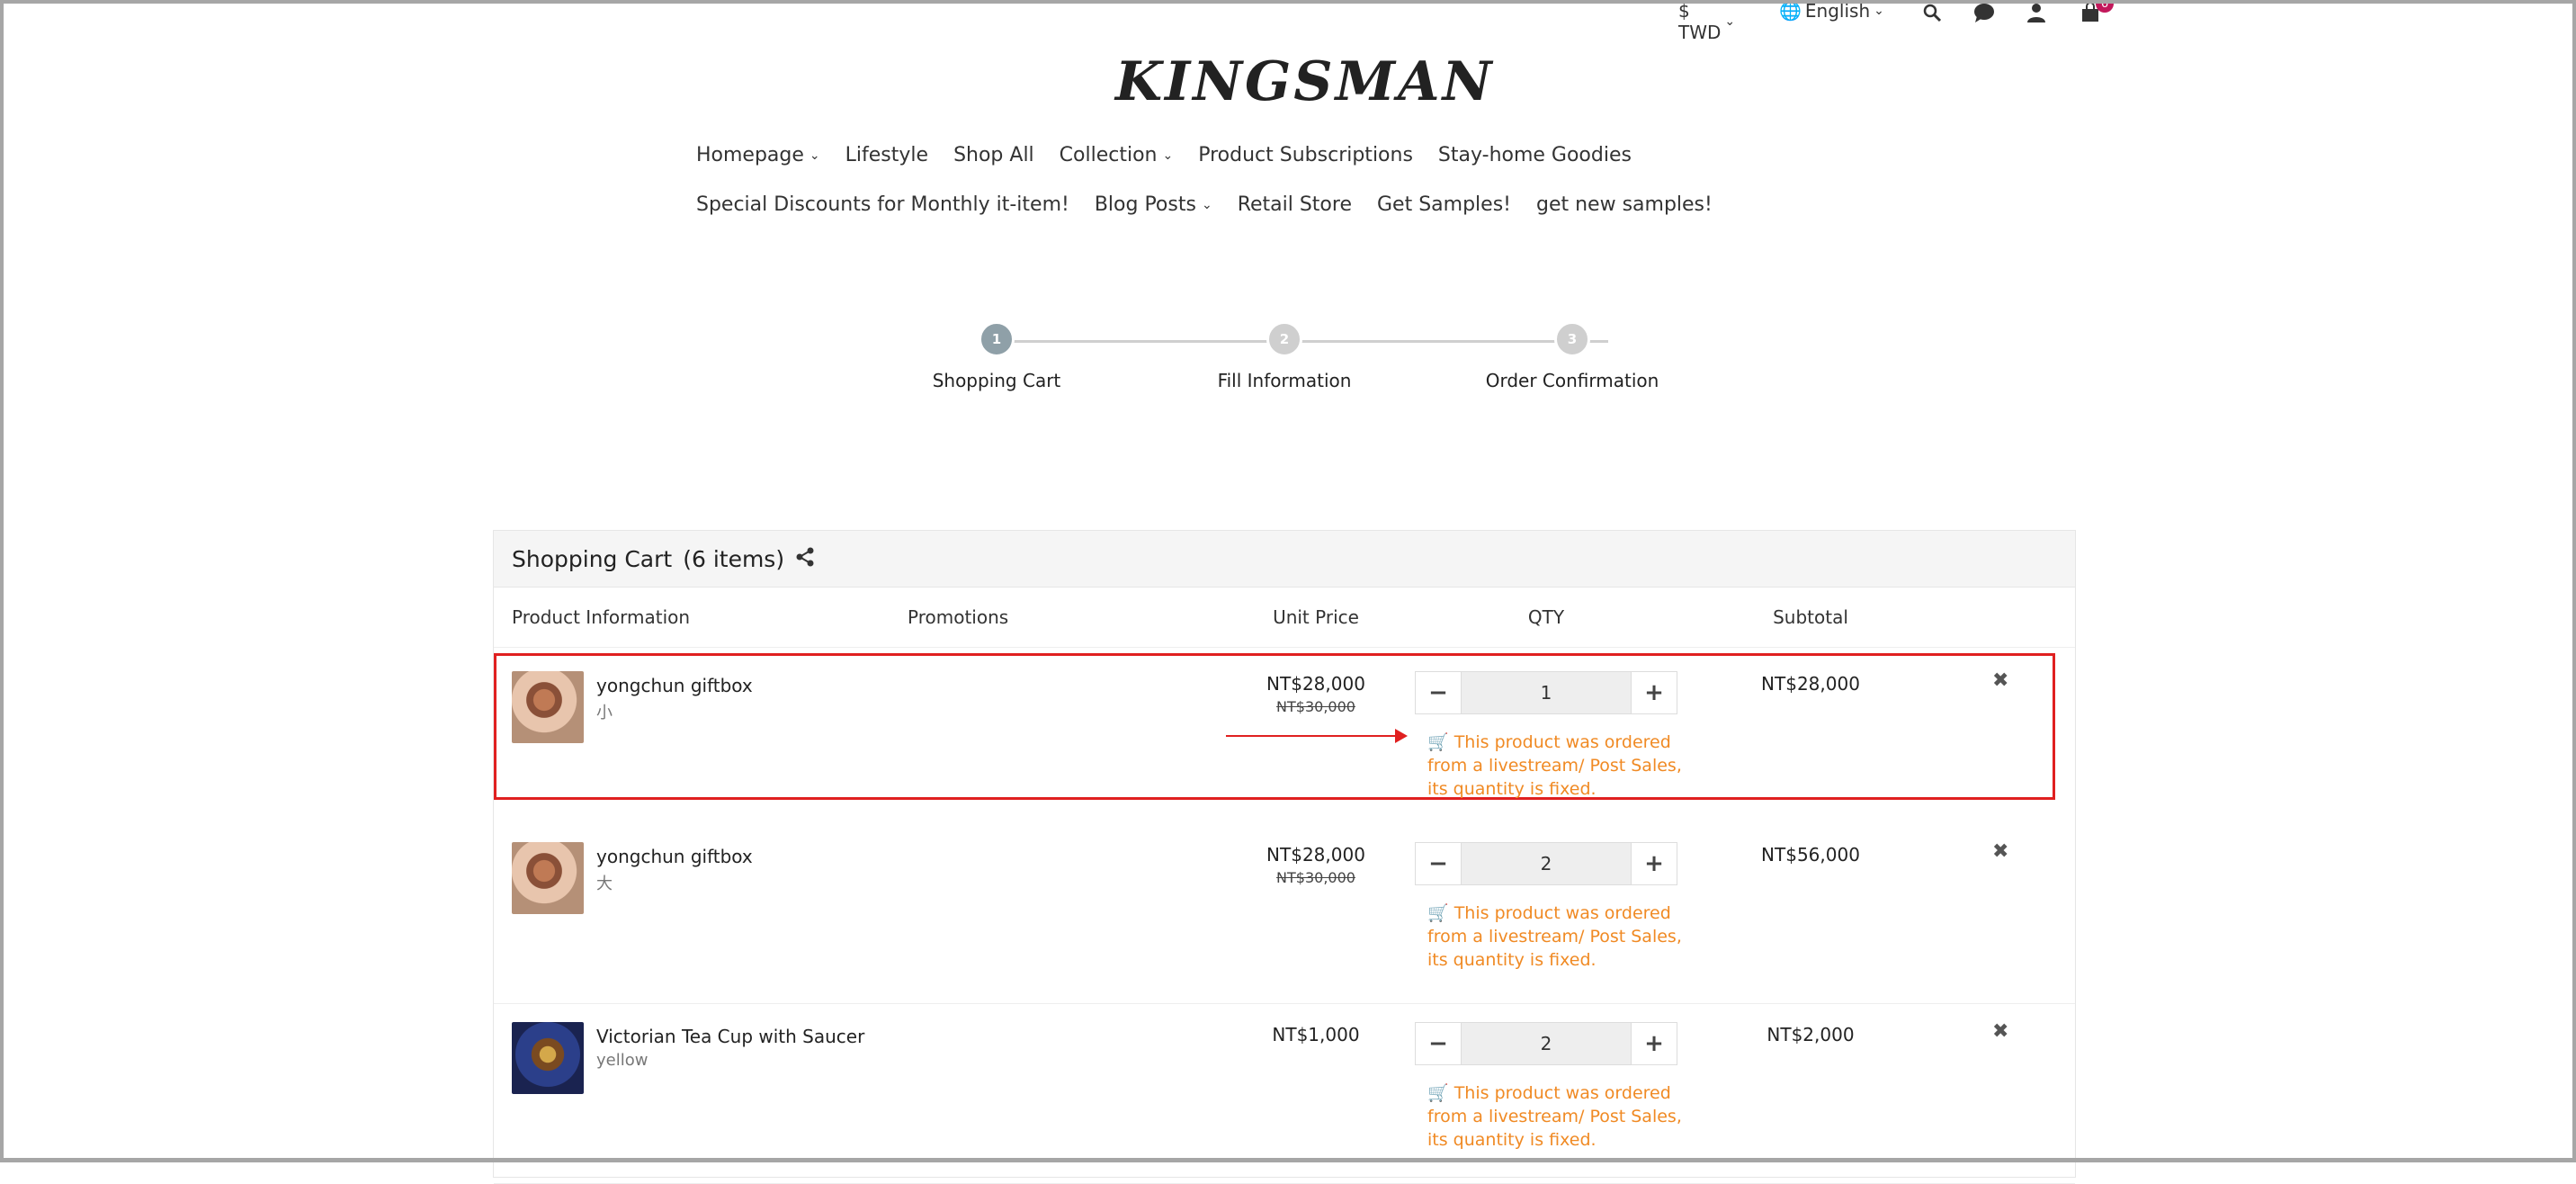 The width and height of the screenshot is (2576, 1184). I want to click on nav-special-discounts: Special Discounts for Monthly it-item!, so click(882, 204).